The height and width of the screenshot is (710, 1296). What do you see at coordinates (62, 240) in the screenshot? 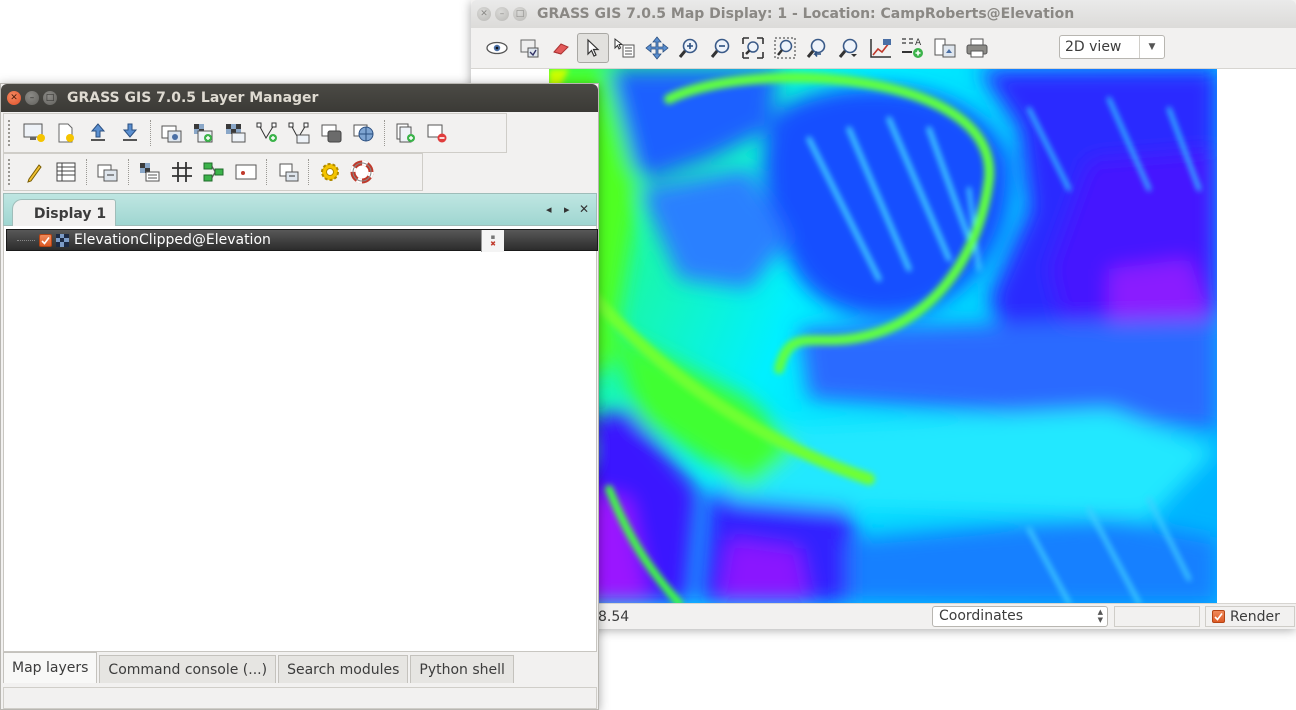
I see `raster-layer-icon` at bounding box center [62, 240].